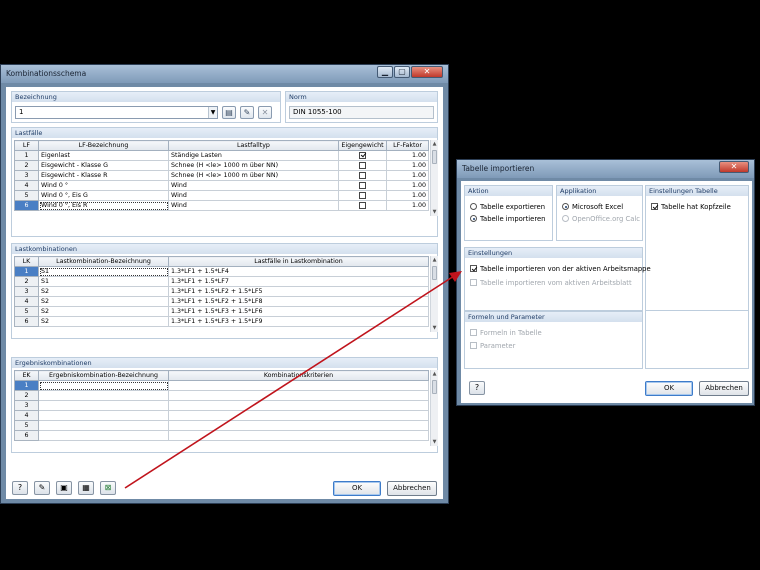 This screenshot has height=570, width=760. What do you see at coordinates (26, 175) in the screenshot?
I see `row-number: 3` at bounding box center [26, 175].